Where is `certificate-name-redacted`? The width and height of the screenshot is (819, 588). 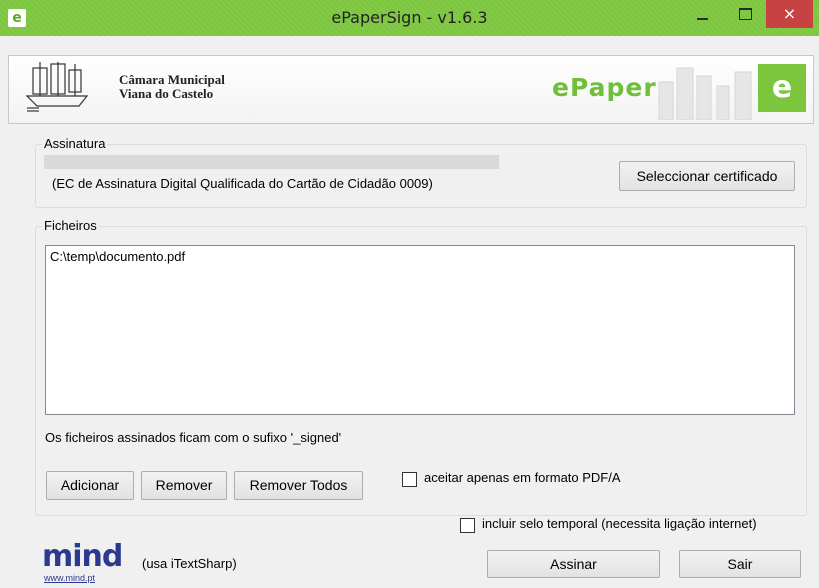
certificate-name-redacted is located at coordinates (271, 162).